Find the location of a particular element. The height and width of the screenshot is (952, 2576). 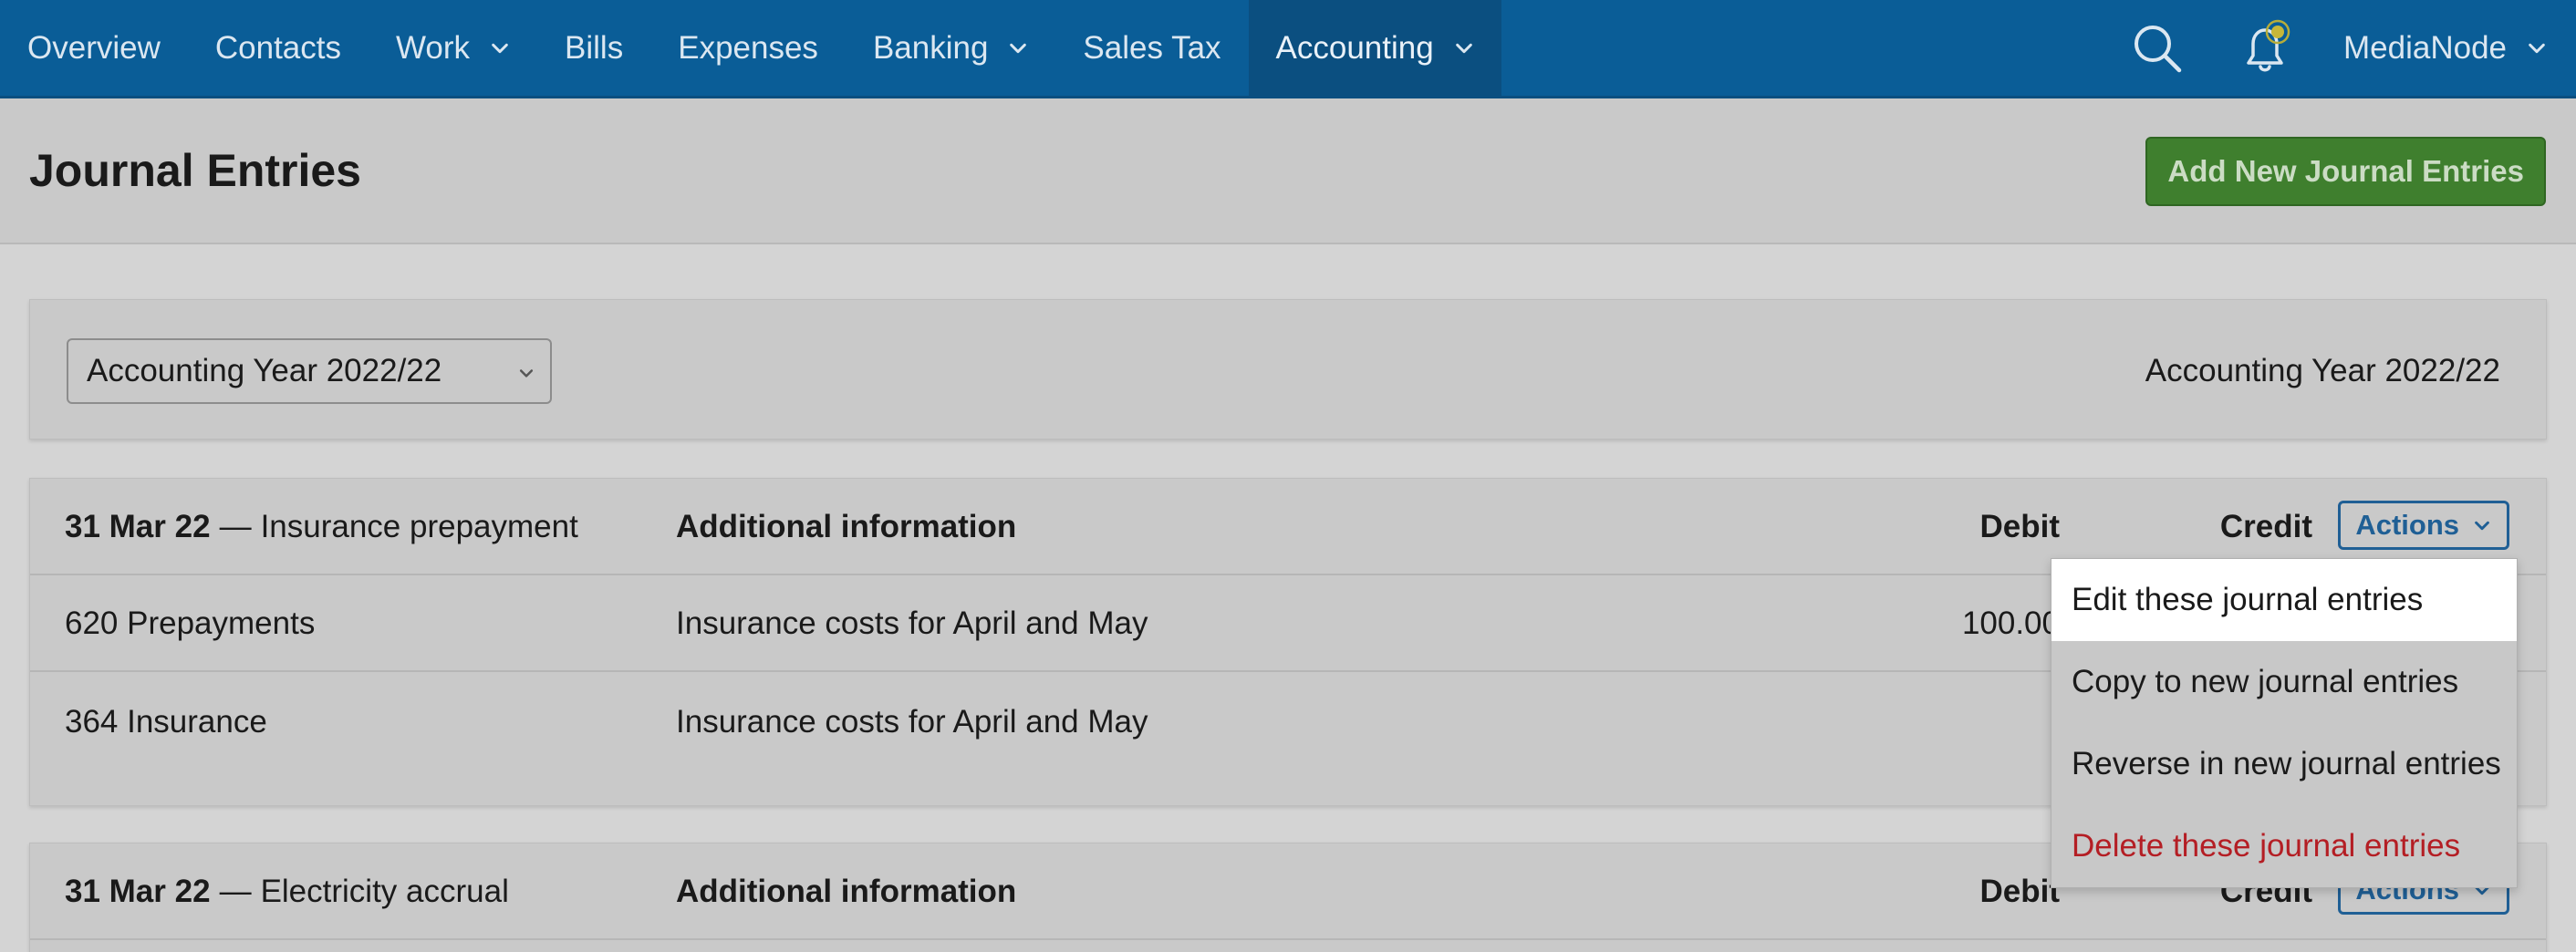

select-value: Accounting Year 2022/22 is located at coordinates (264, 371).